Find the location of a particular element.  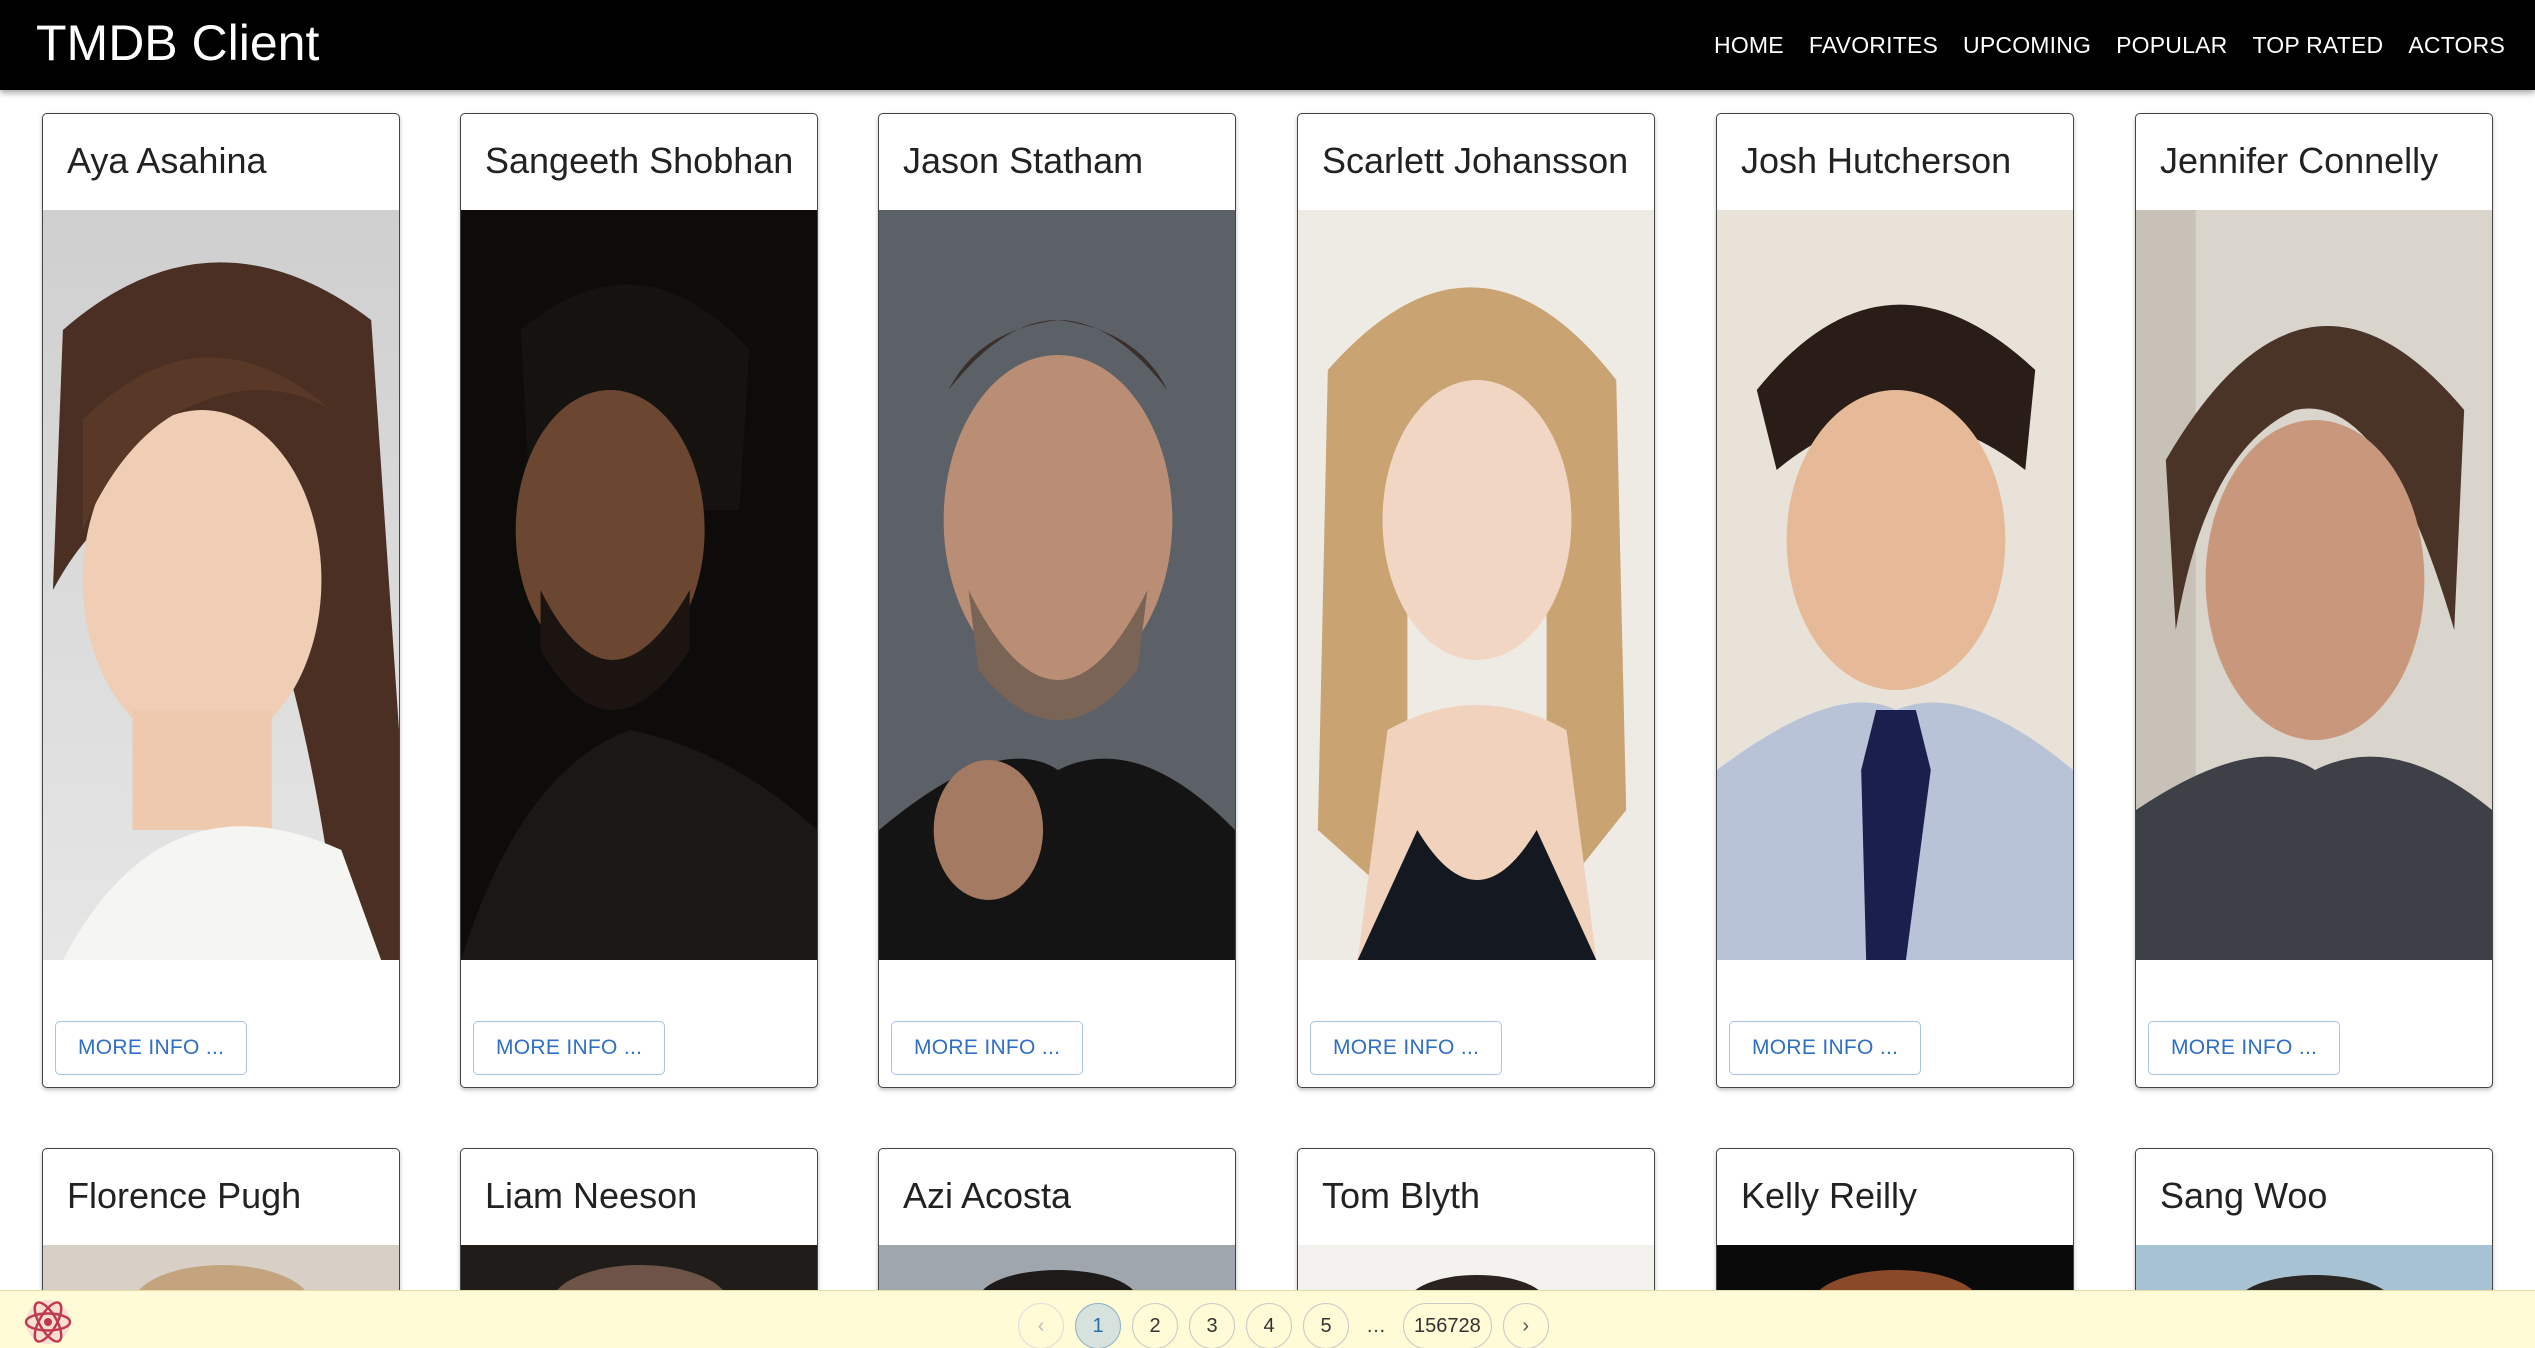

nav-popular: POPULAR is located at coordinates (2171, 45).